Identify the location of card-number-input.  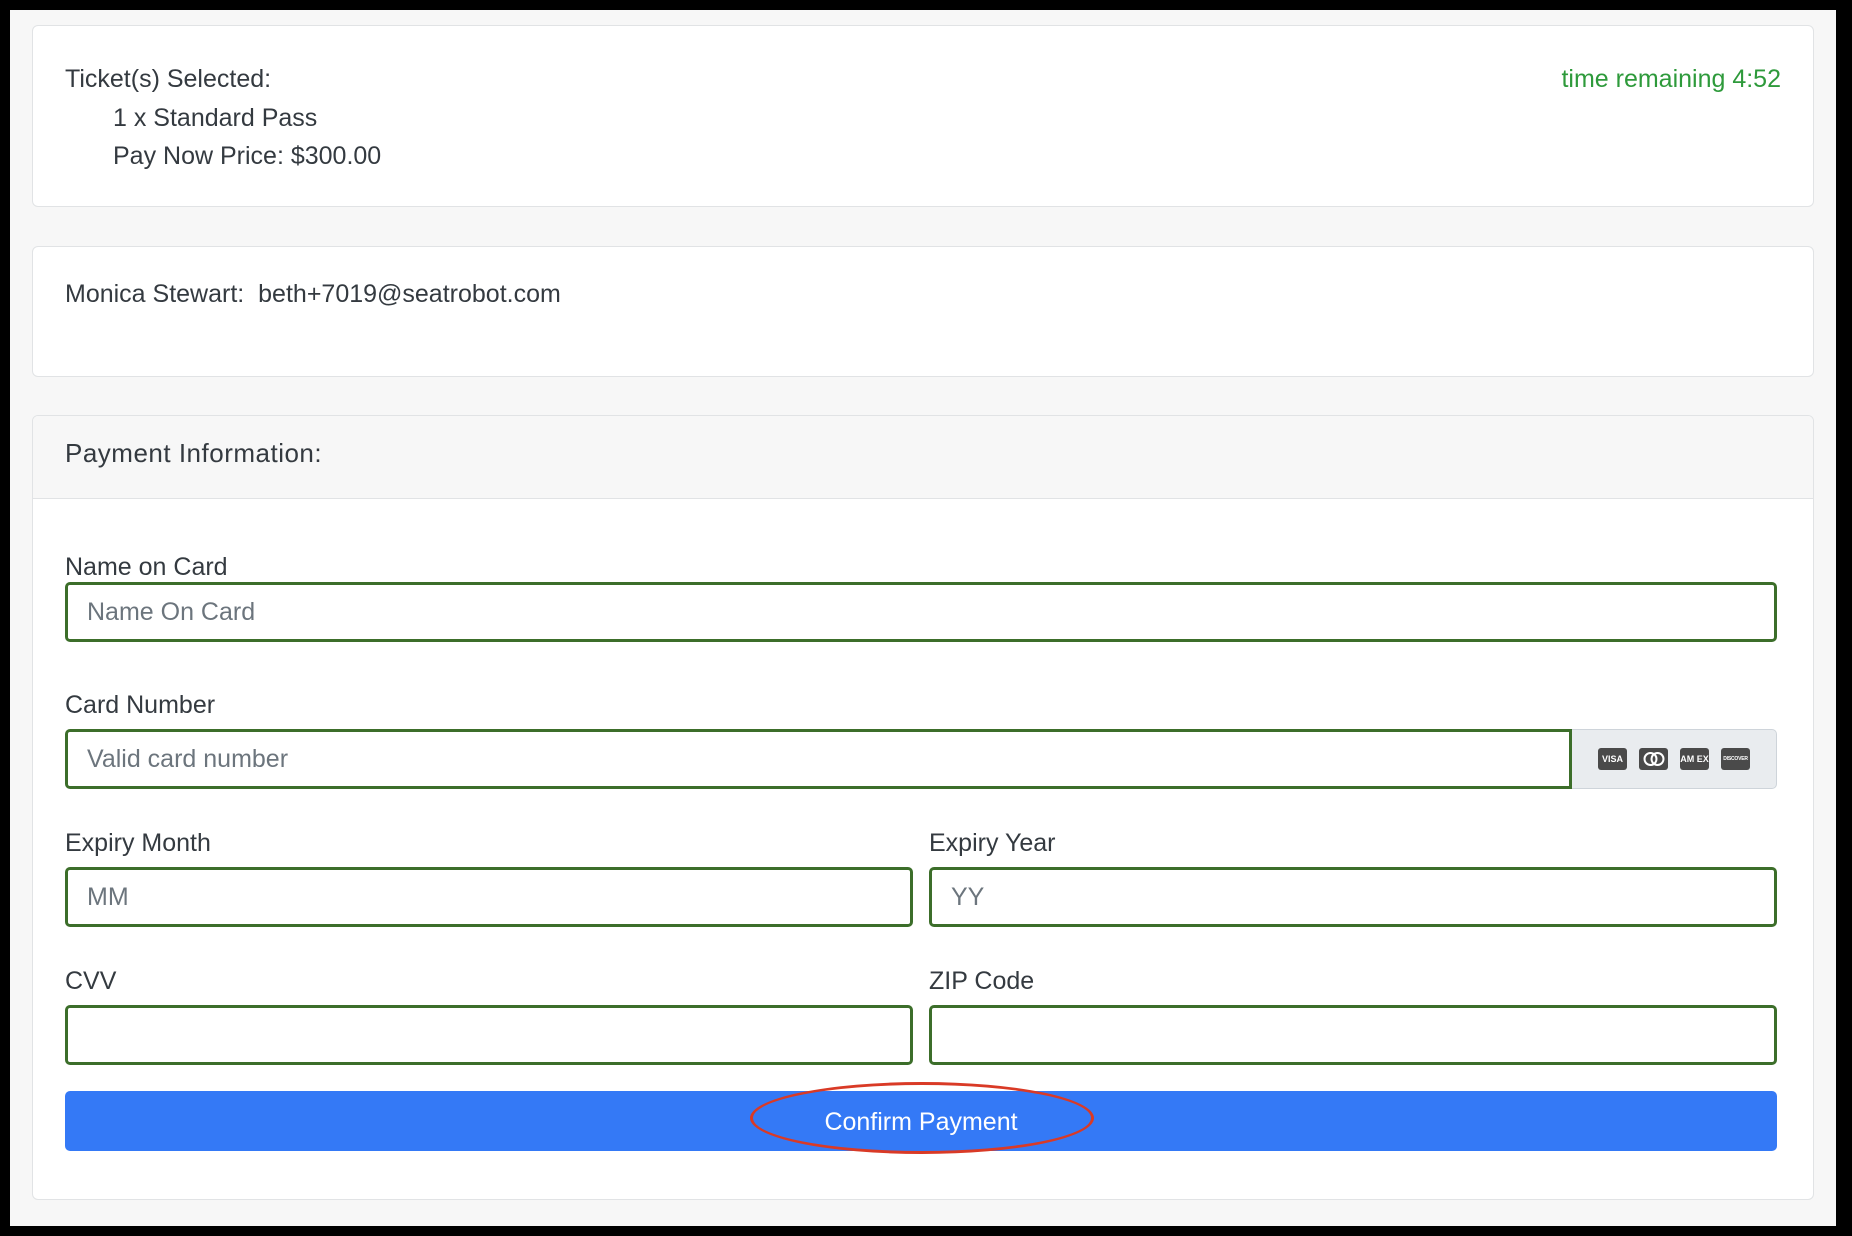
(818, 759).